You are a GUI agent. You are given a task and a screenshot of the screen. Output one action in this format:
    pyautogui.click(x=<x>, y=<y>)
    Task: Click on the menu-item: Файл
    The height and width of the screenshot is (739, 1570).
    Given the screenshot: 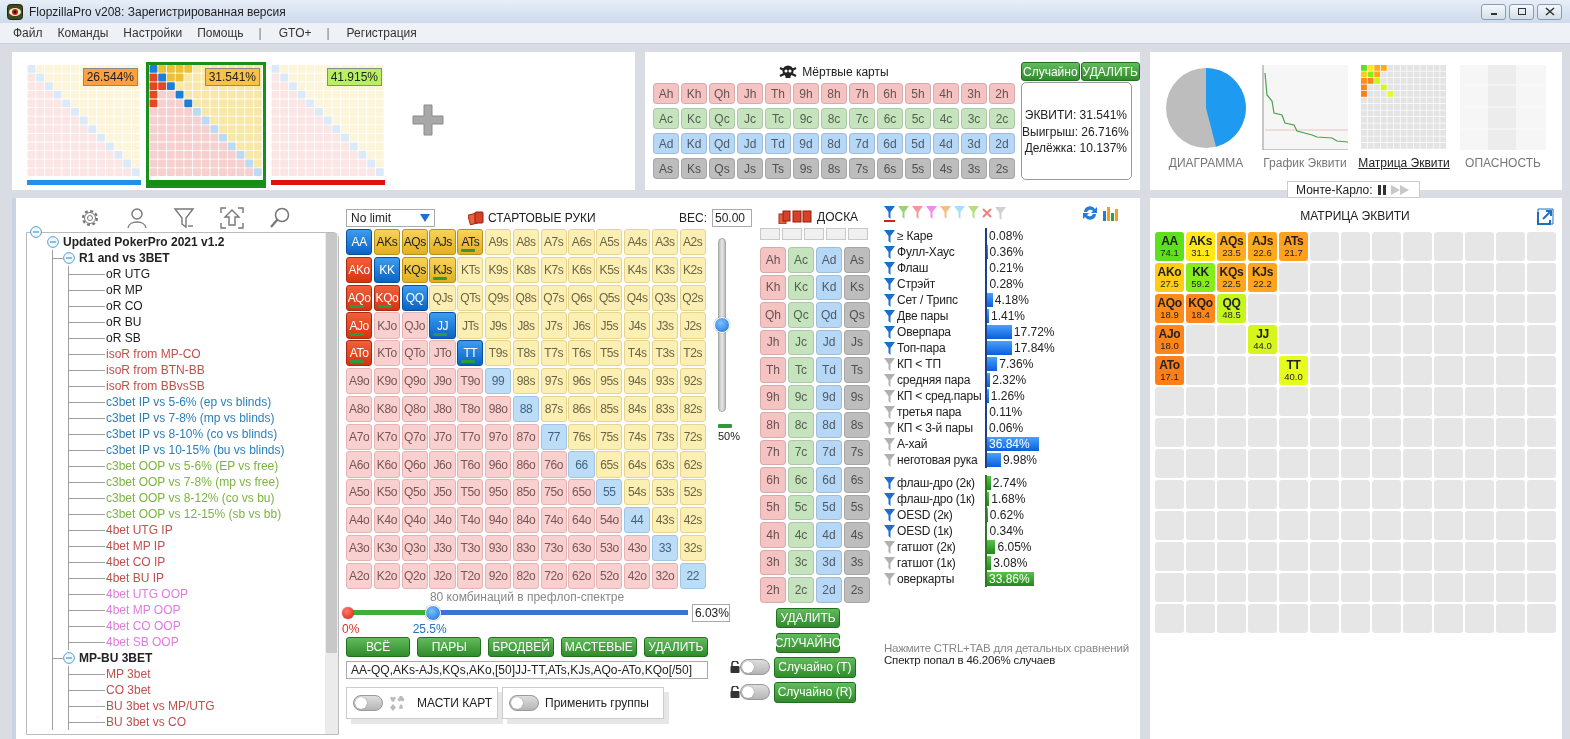 What is the action you would take?
    pyautogui.click(x=28, y=33)
    